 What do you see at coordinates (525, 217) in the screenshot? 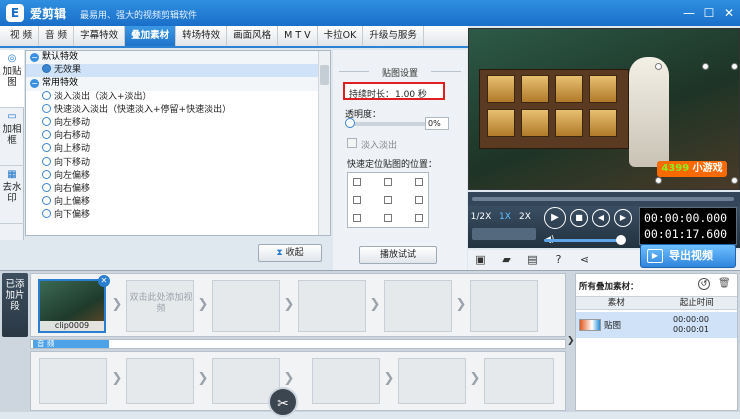
I see `speed-2x: 2X` at bounding box center [525, 217].